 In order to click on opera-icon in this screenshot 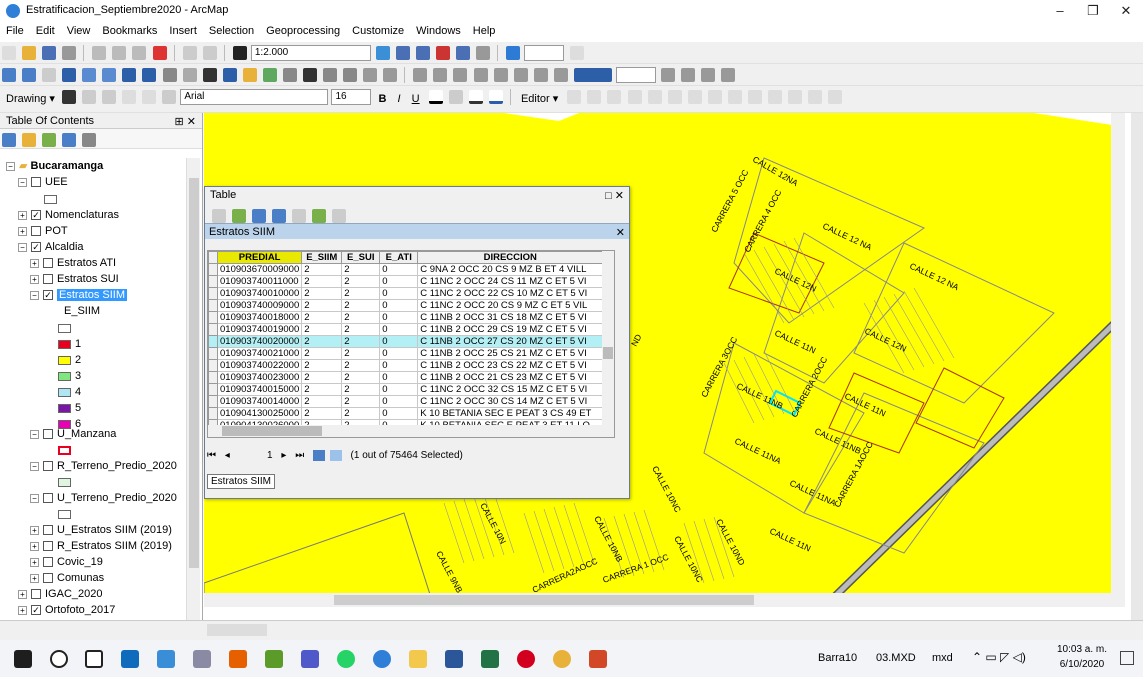, I will do `click(526, 659)`.